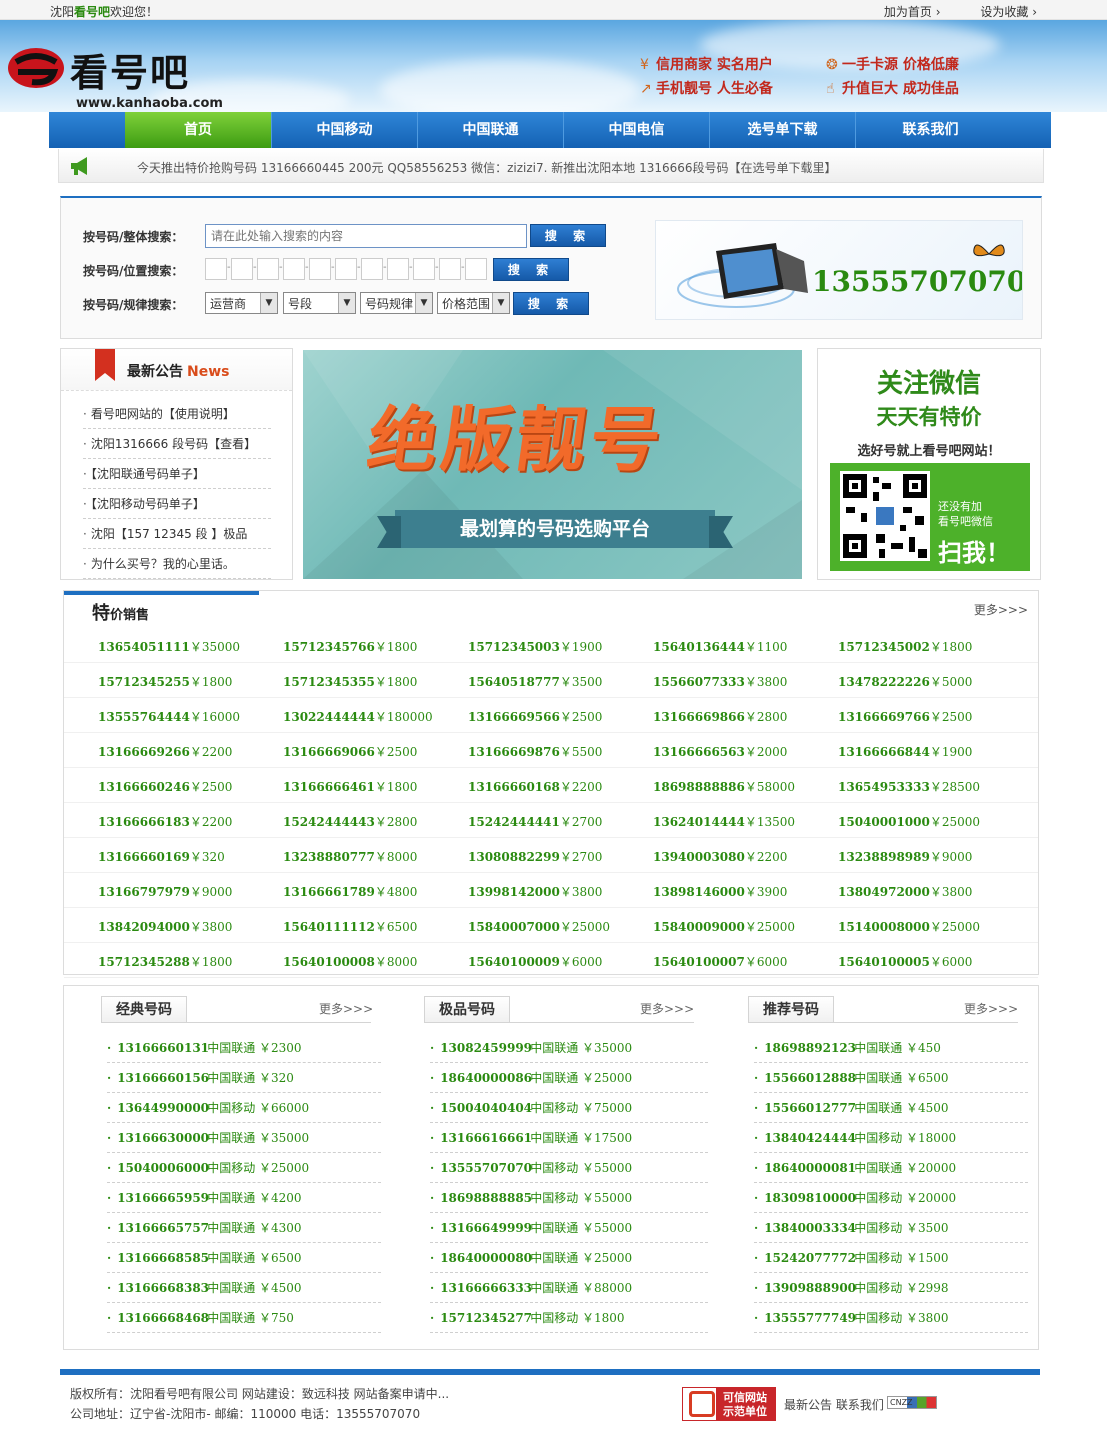 This screenshot has width=1107, height=1447. I want to click on list-item: · 13166665959中国联通 ￥4200, so click(244, 1198).